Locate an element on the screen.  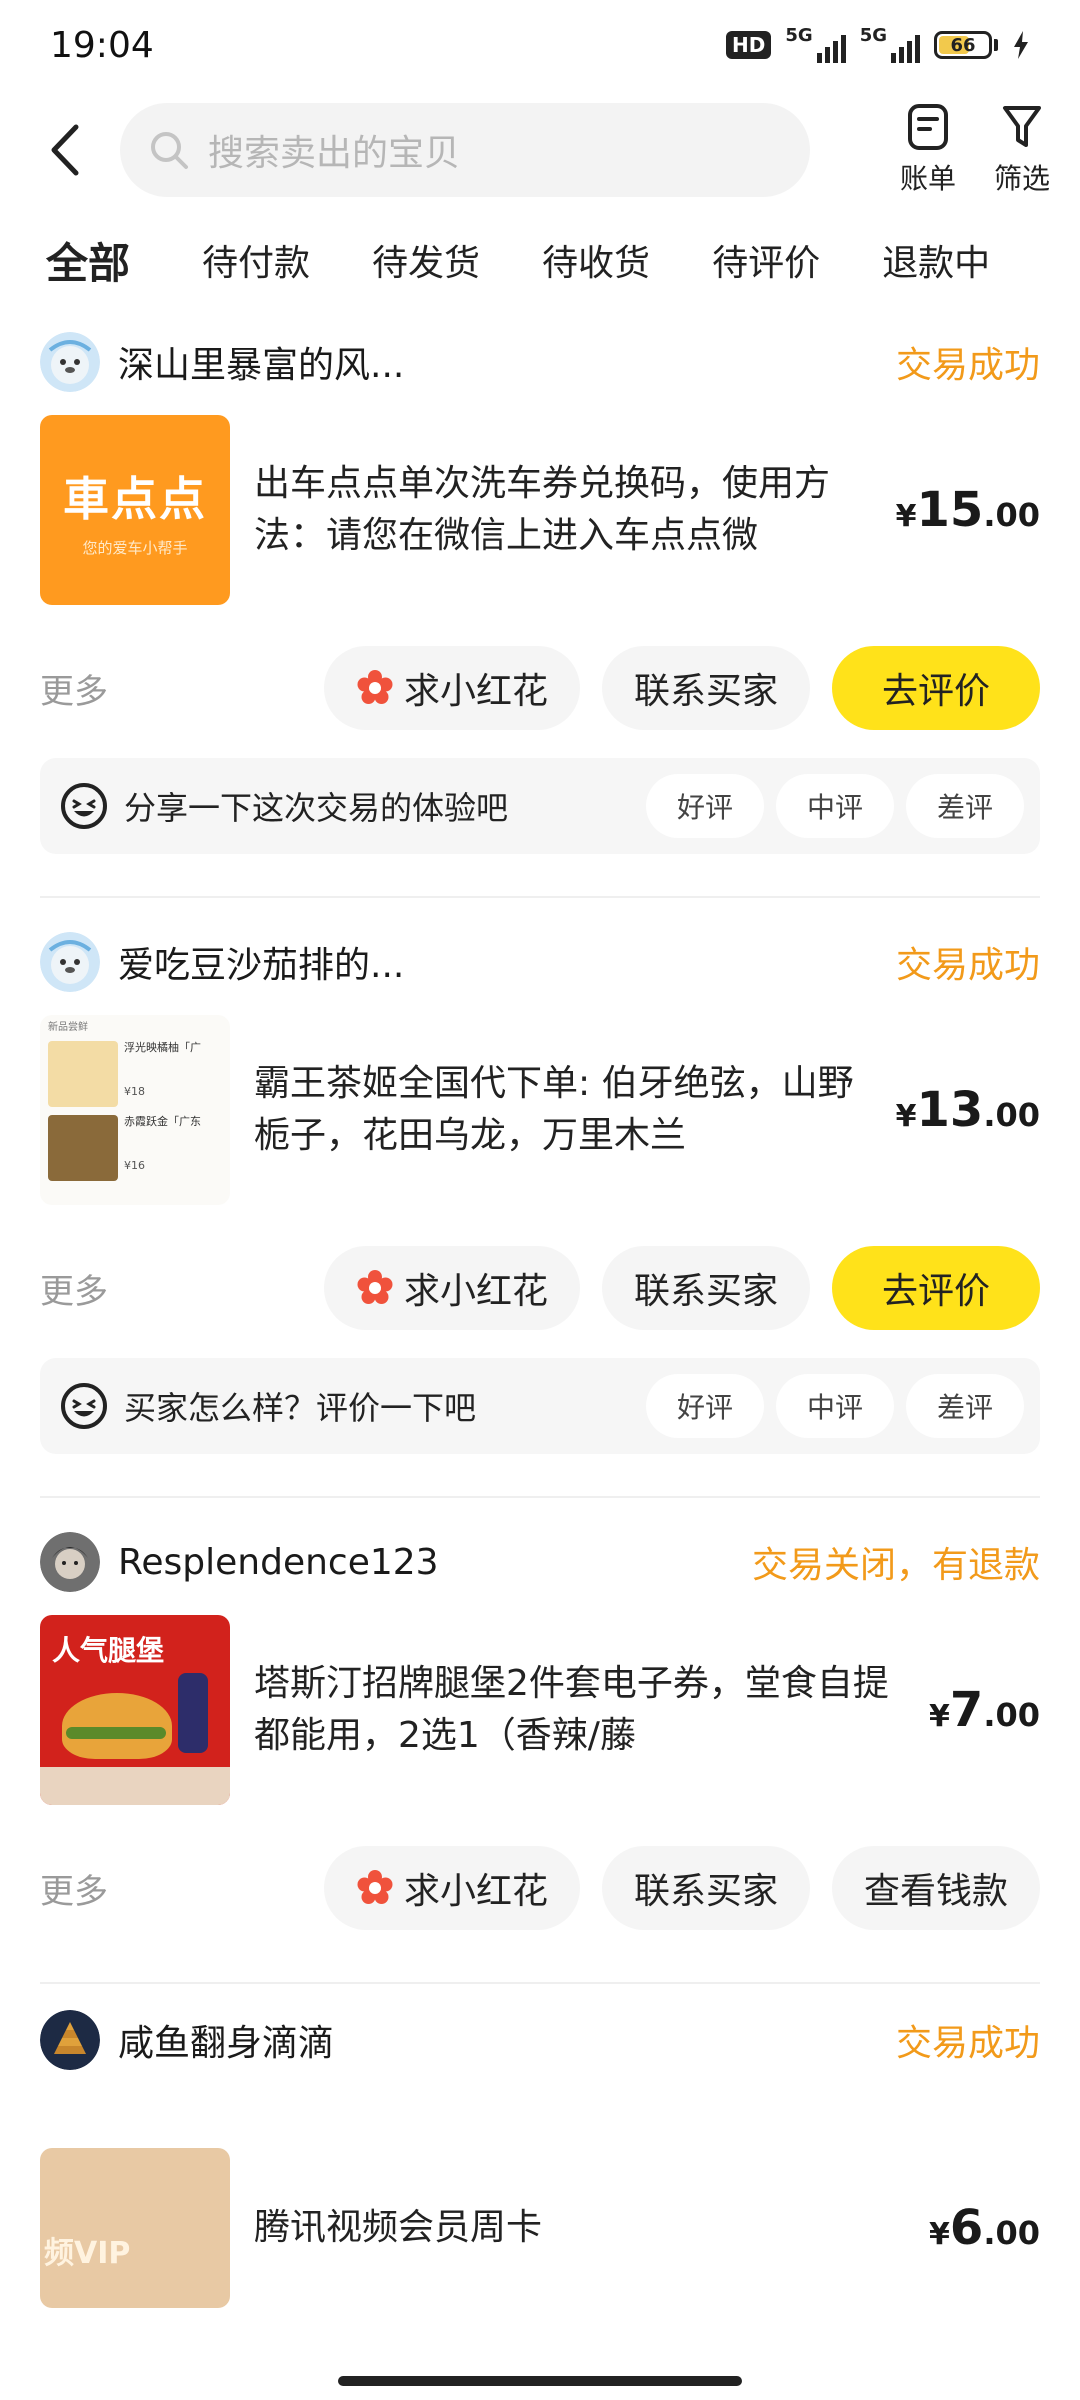
signal-bars-icon is located at coordinates (831, 48).